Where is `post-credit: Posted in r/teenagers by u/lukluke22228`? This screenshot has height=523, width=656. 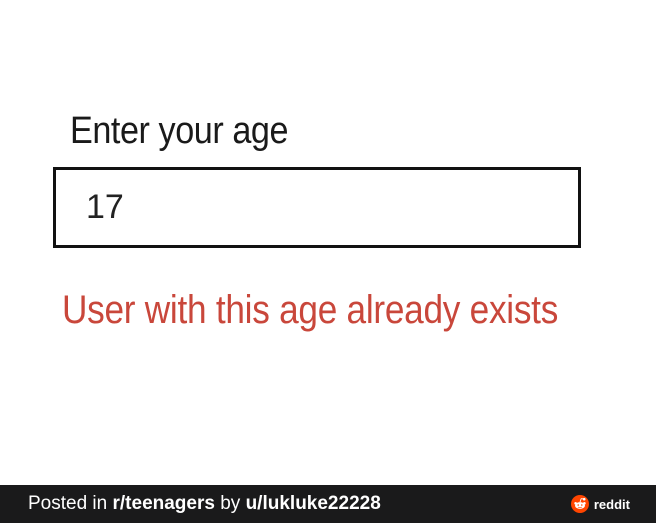 post-credit: Posted in r/teenagers by u/lukluke22228 is located at coordinates (204, 504).